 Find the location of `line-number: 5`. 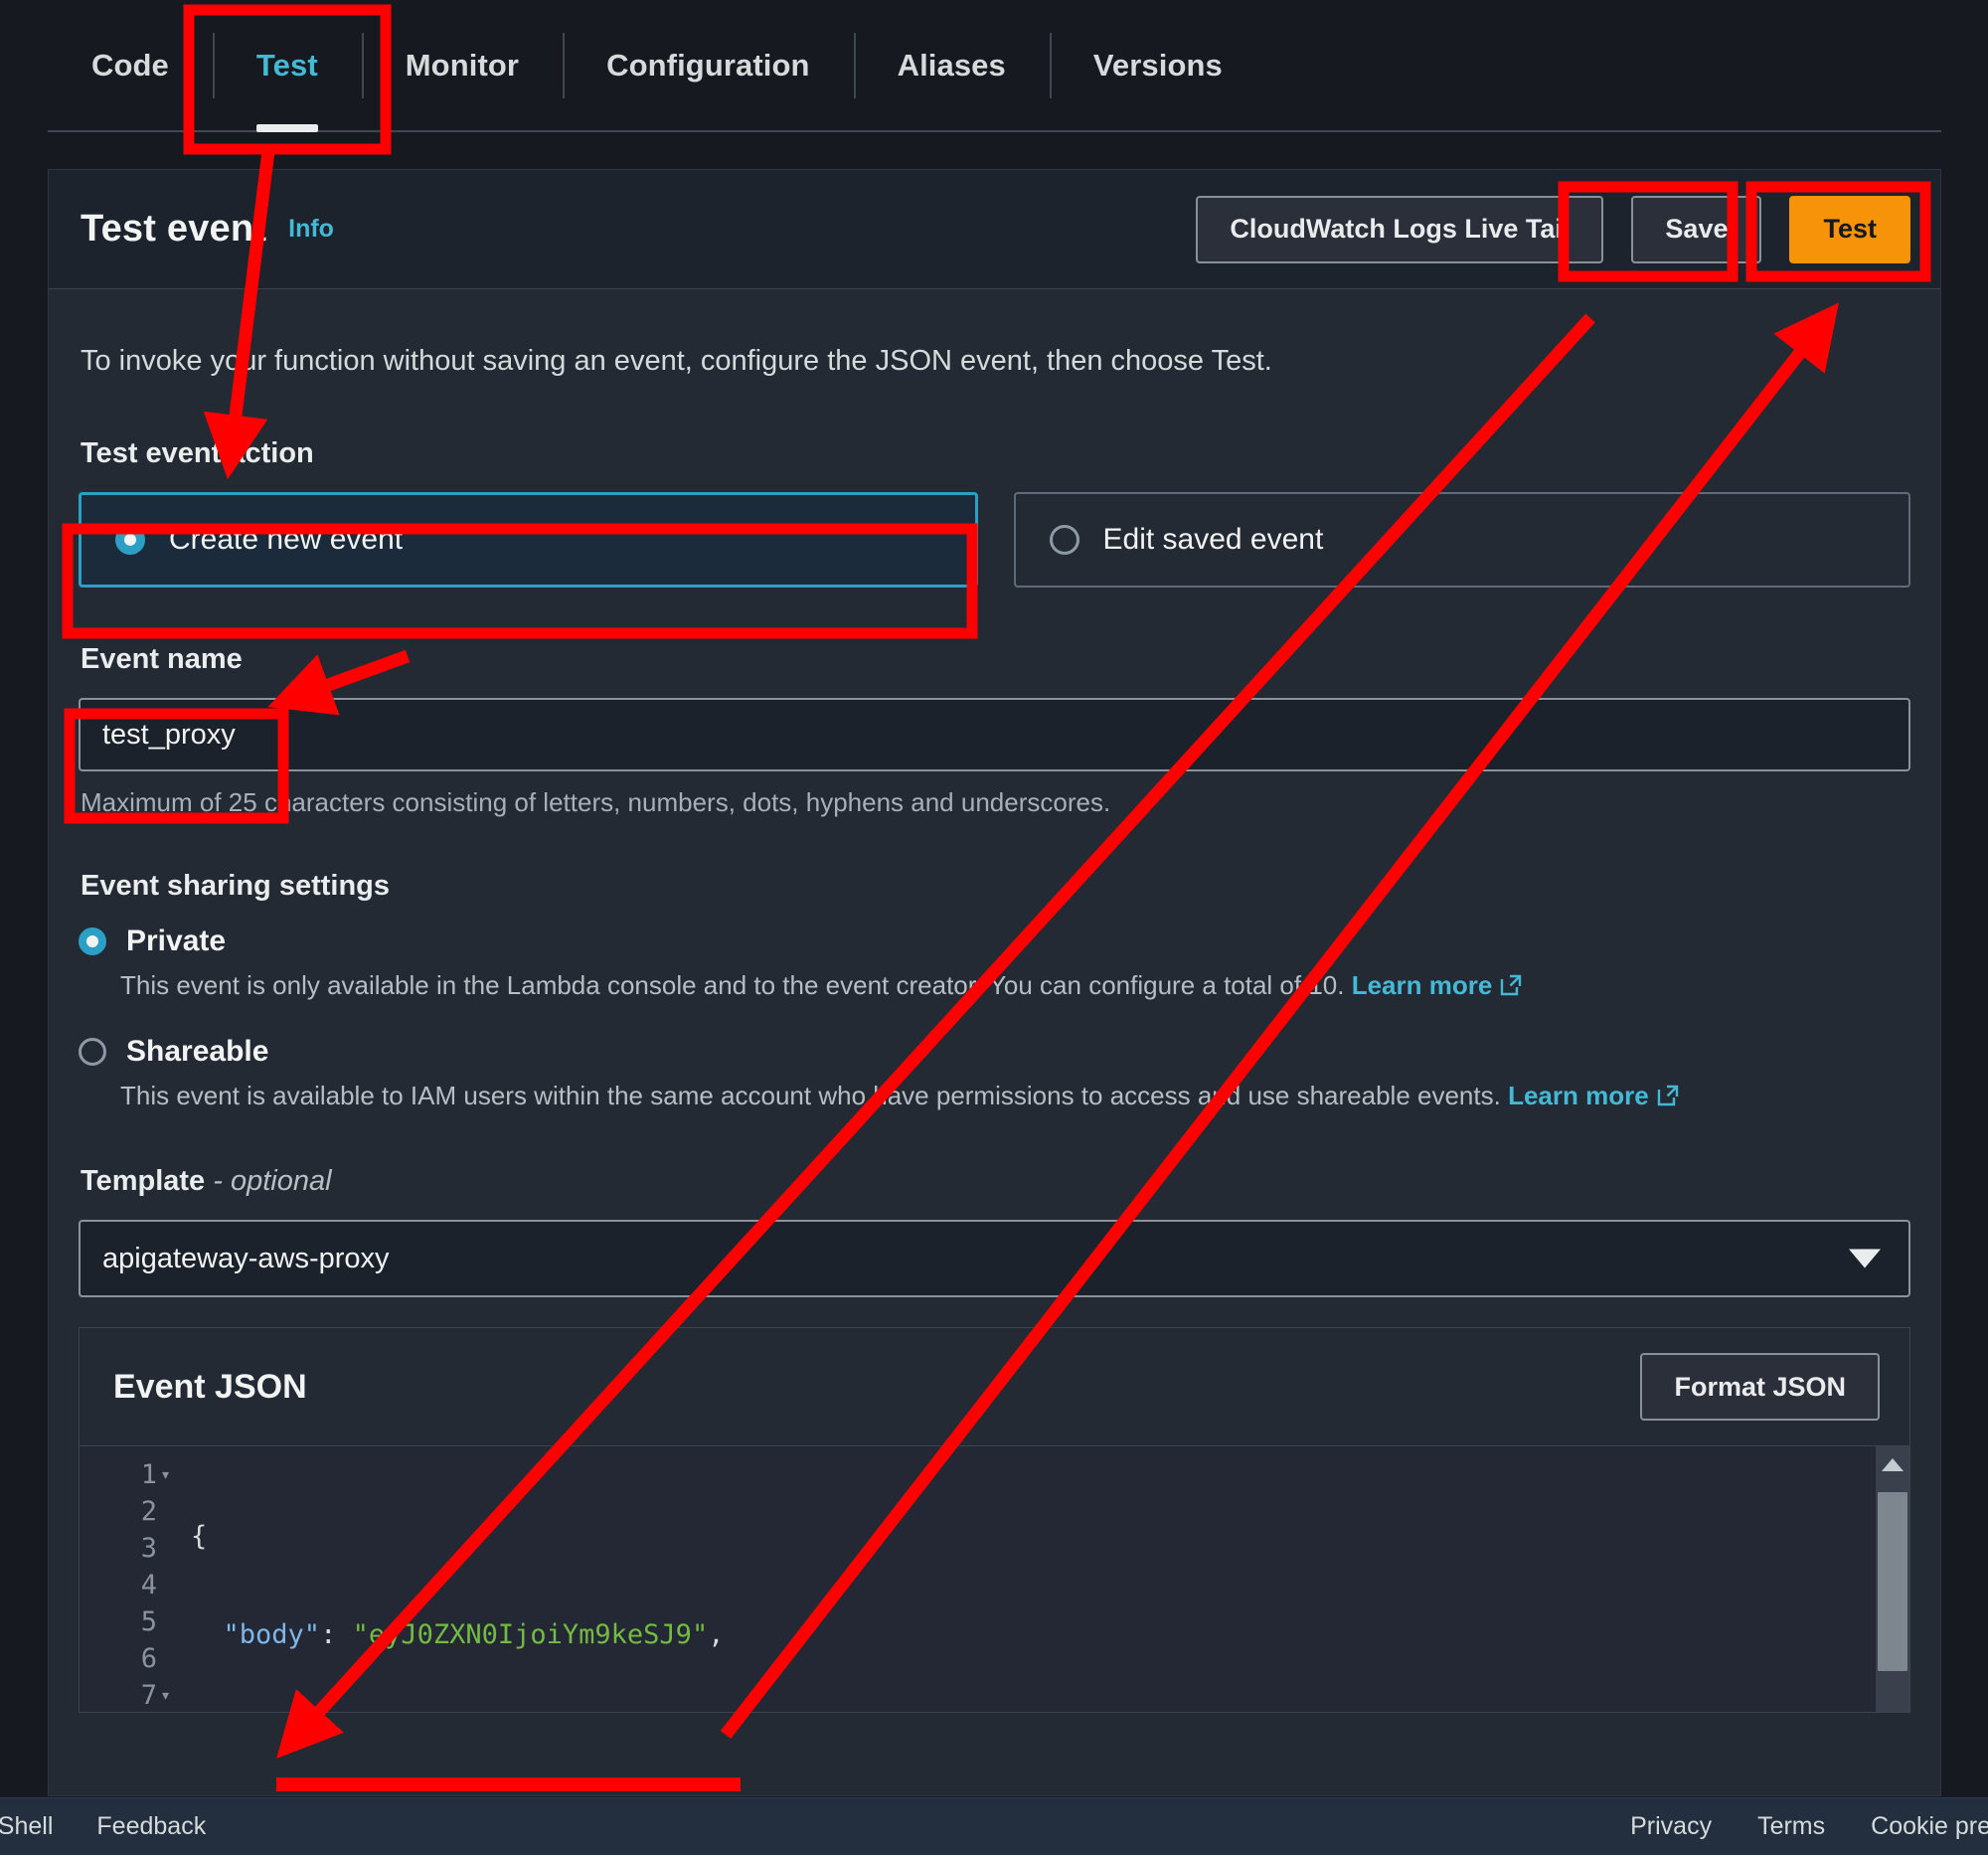

line-number: 5 is located at coordinates (118, 1621).